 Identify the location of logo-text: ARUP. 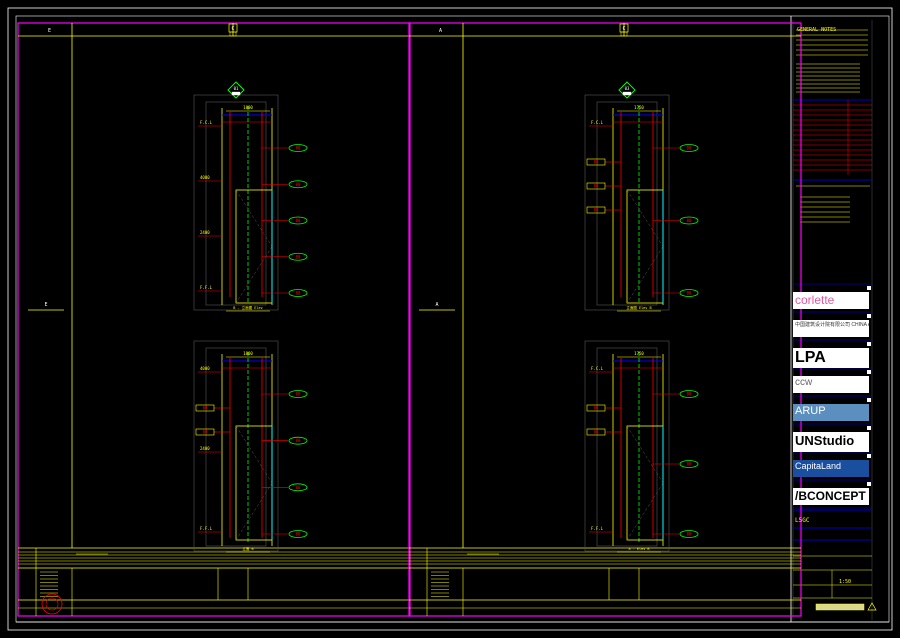
(810, 411).